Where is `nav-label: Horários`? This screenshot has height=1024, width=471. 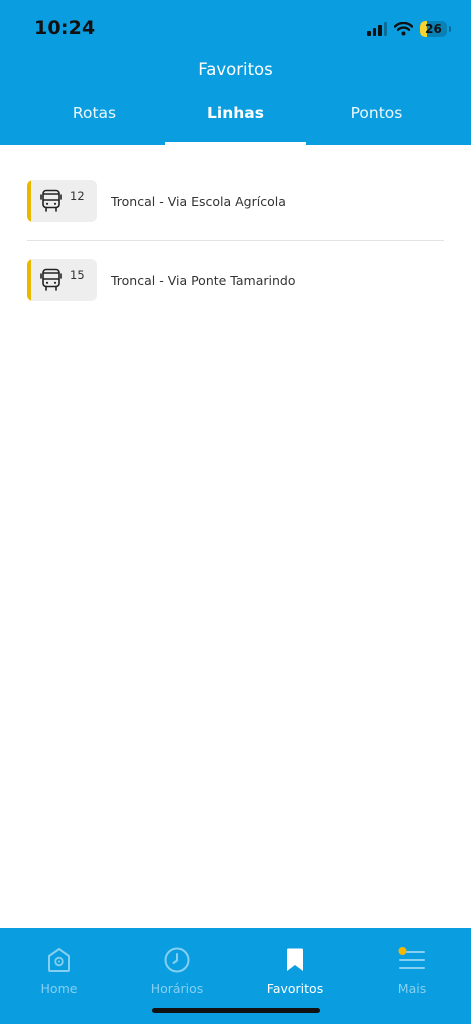
nav-label: Horários is located at coordinates (177, 988).